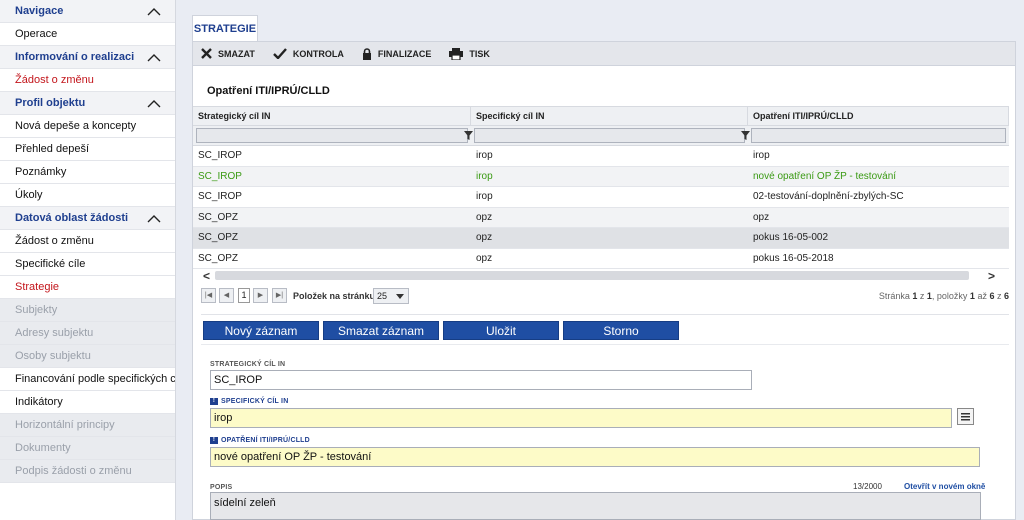 The height and width of the screenshot is (520, 1024). I want to click on strategic-goal-label: STRATEGICKÝ CÍL IN, so click(248, 364).